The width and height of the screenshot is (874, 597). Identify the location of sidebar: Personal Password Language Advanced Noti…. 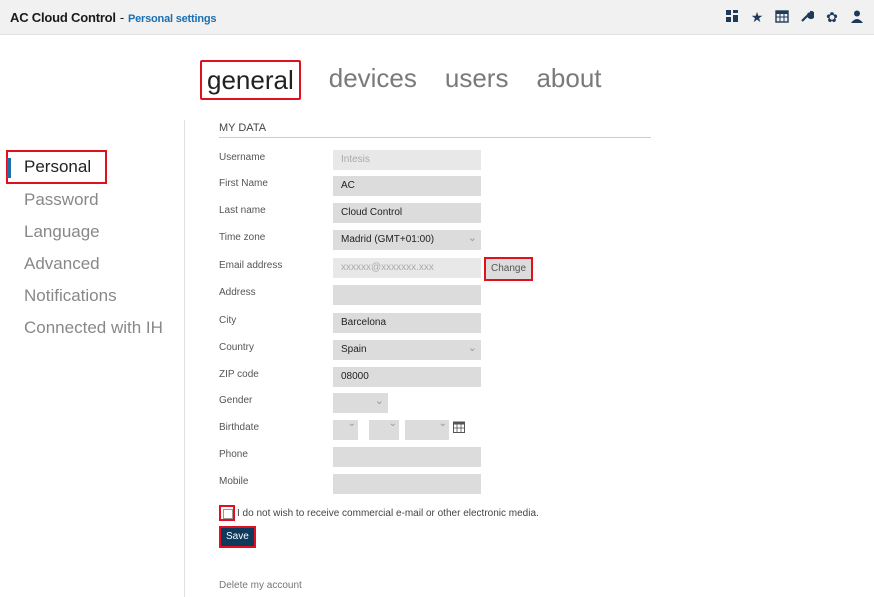
(81, 247).